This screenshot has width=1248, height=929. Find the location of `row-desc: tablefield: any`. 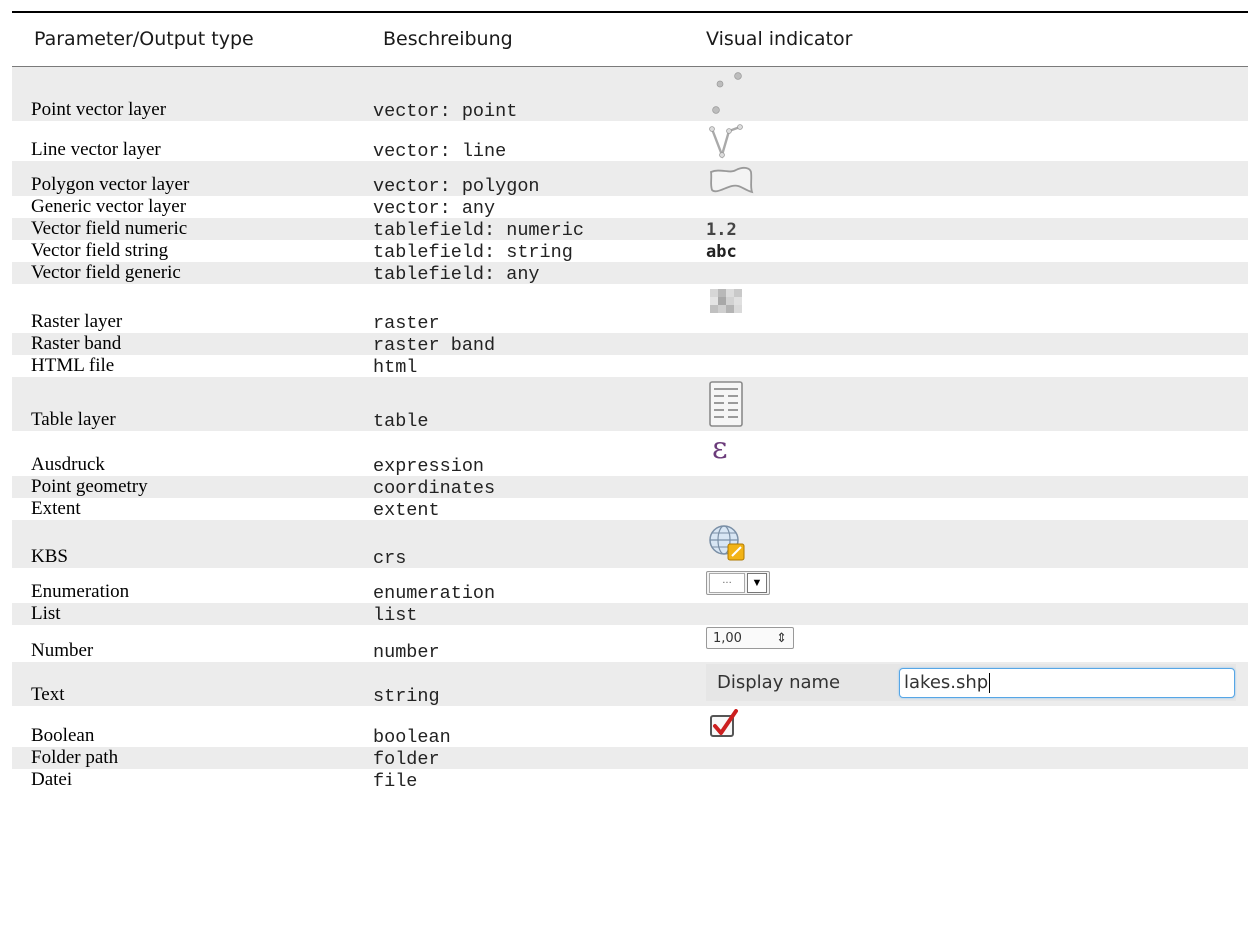

row-desc: tablefield: any is located at coordinates (456, 274).